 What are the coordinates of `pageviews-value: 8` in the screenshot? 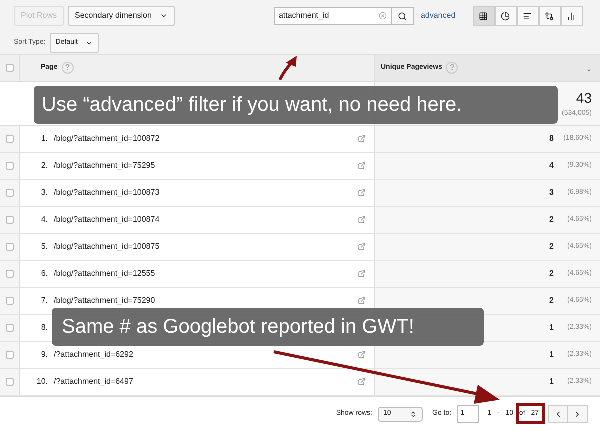 It's located at (552, 139).